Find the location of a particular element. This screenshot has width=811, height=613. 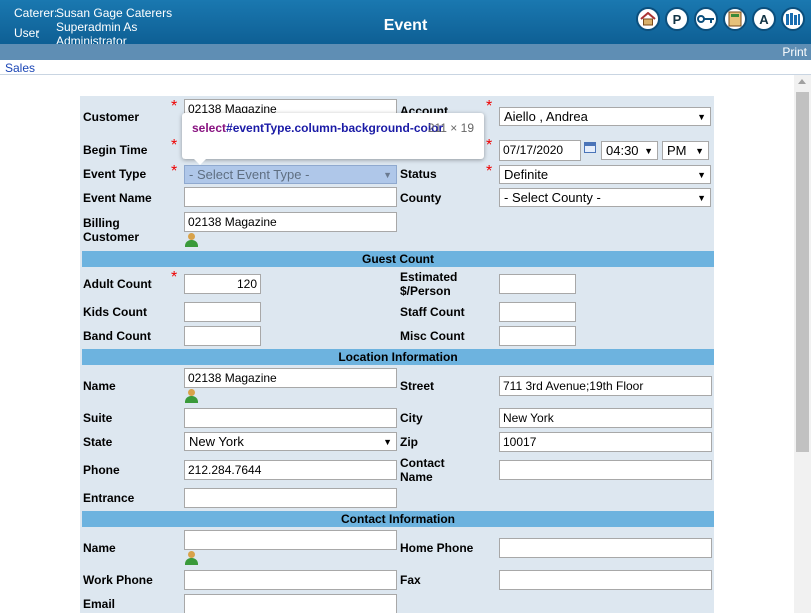

contact-name-label: Contact Name is located at coordinates (422, 470).